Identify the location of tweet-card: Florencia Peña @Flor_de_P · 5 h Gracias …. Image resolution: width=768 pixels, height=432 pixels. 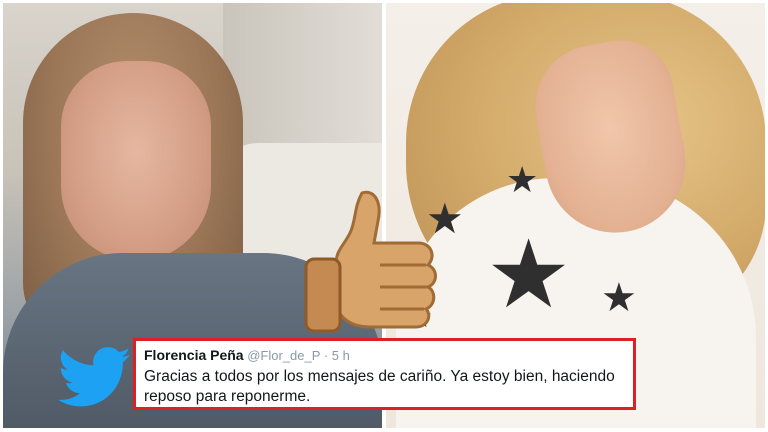
(384, 374).